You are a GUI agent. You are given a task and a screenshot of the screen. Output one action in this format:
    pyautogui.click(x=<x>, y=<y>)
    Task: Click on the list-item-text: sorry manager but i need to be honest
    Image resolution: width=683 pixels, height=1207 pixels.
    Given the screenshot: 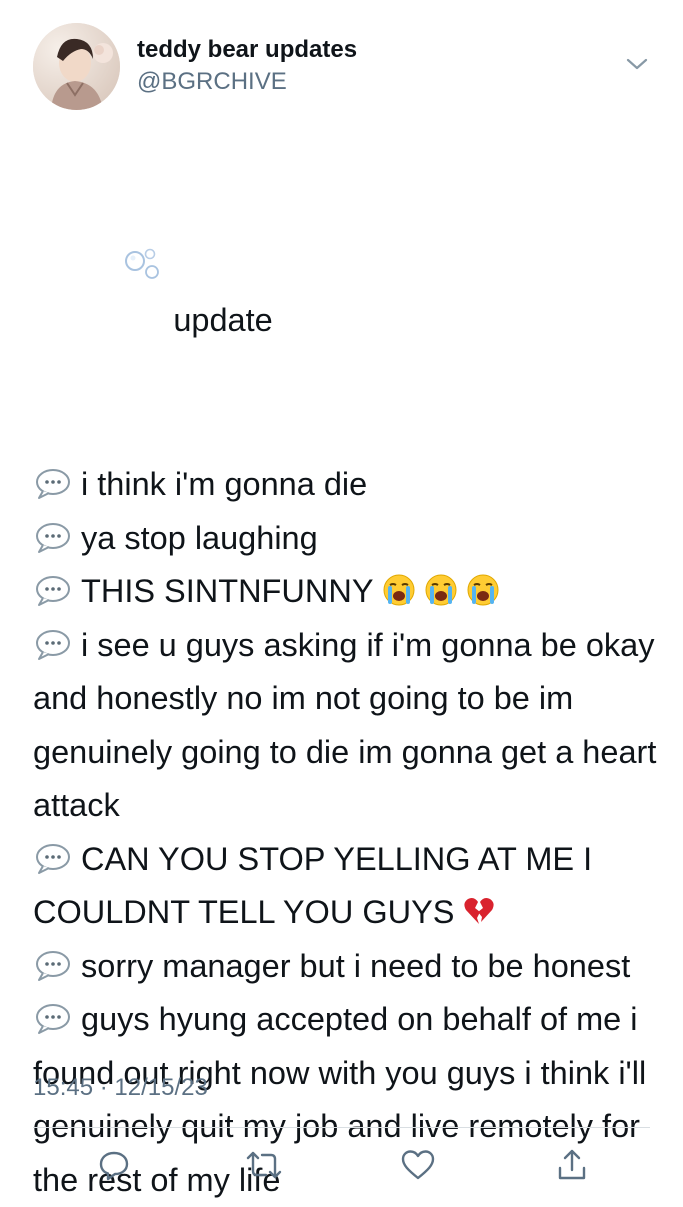 What is the action you would take?
    pyautogui.click(x=356, y=965)
    